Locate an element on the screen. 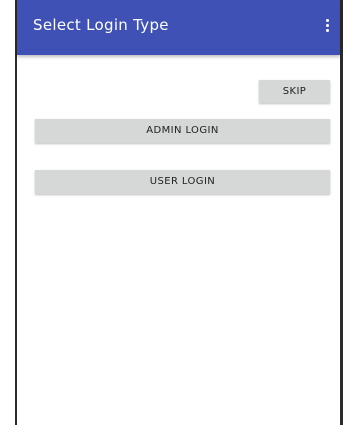 This screenshot has width=343, height=425. app-bar: Select Login Type is located at coordinates (178, 27).